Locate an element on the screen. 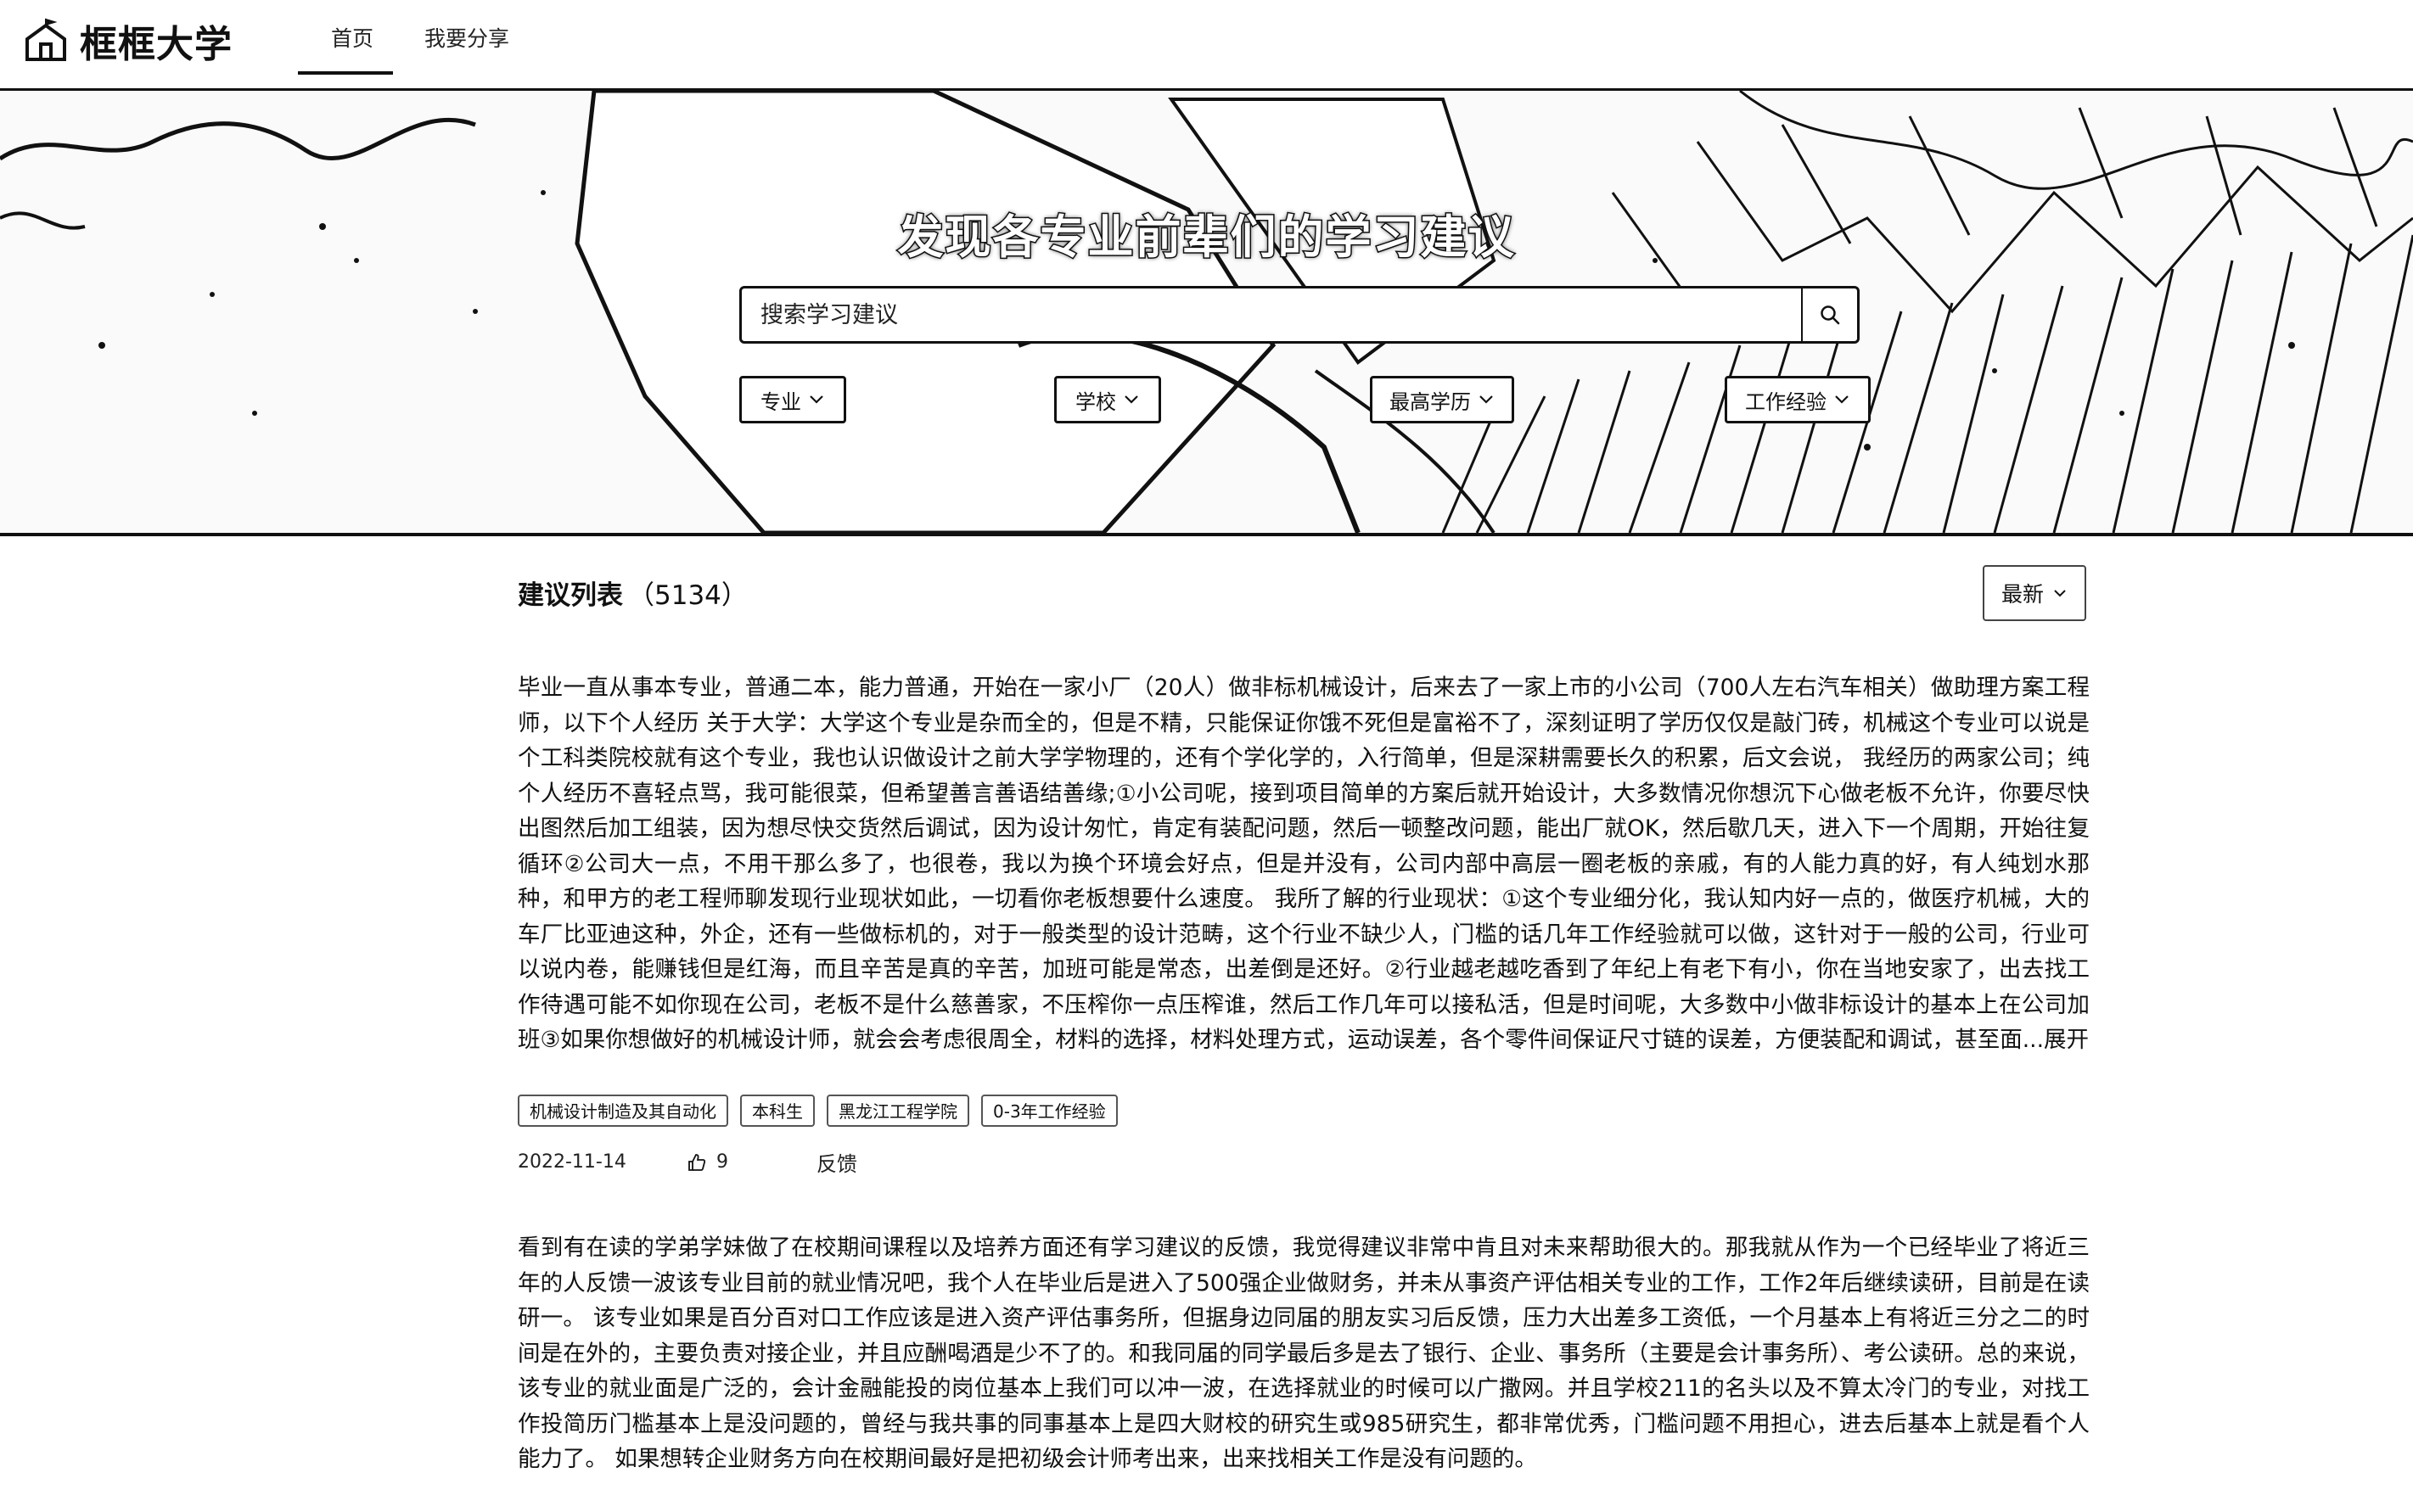 The height and width of the screenshot is (1512, 2413). filter-experience-label: 工作经验 is located at coordinates (1786, 402).